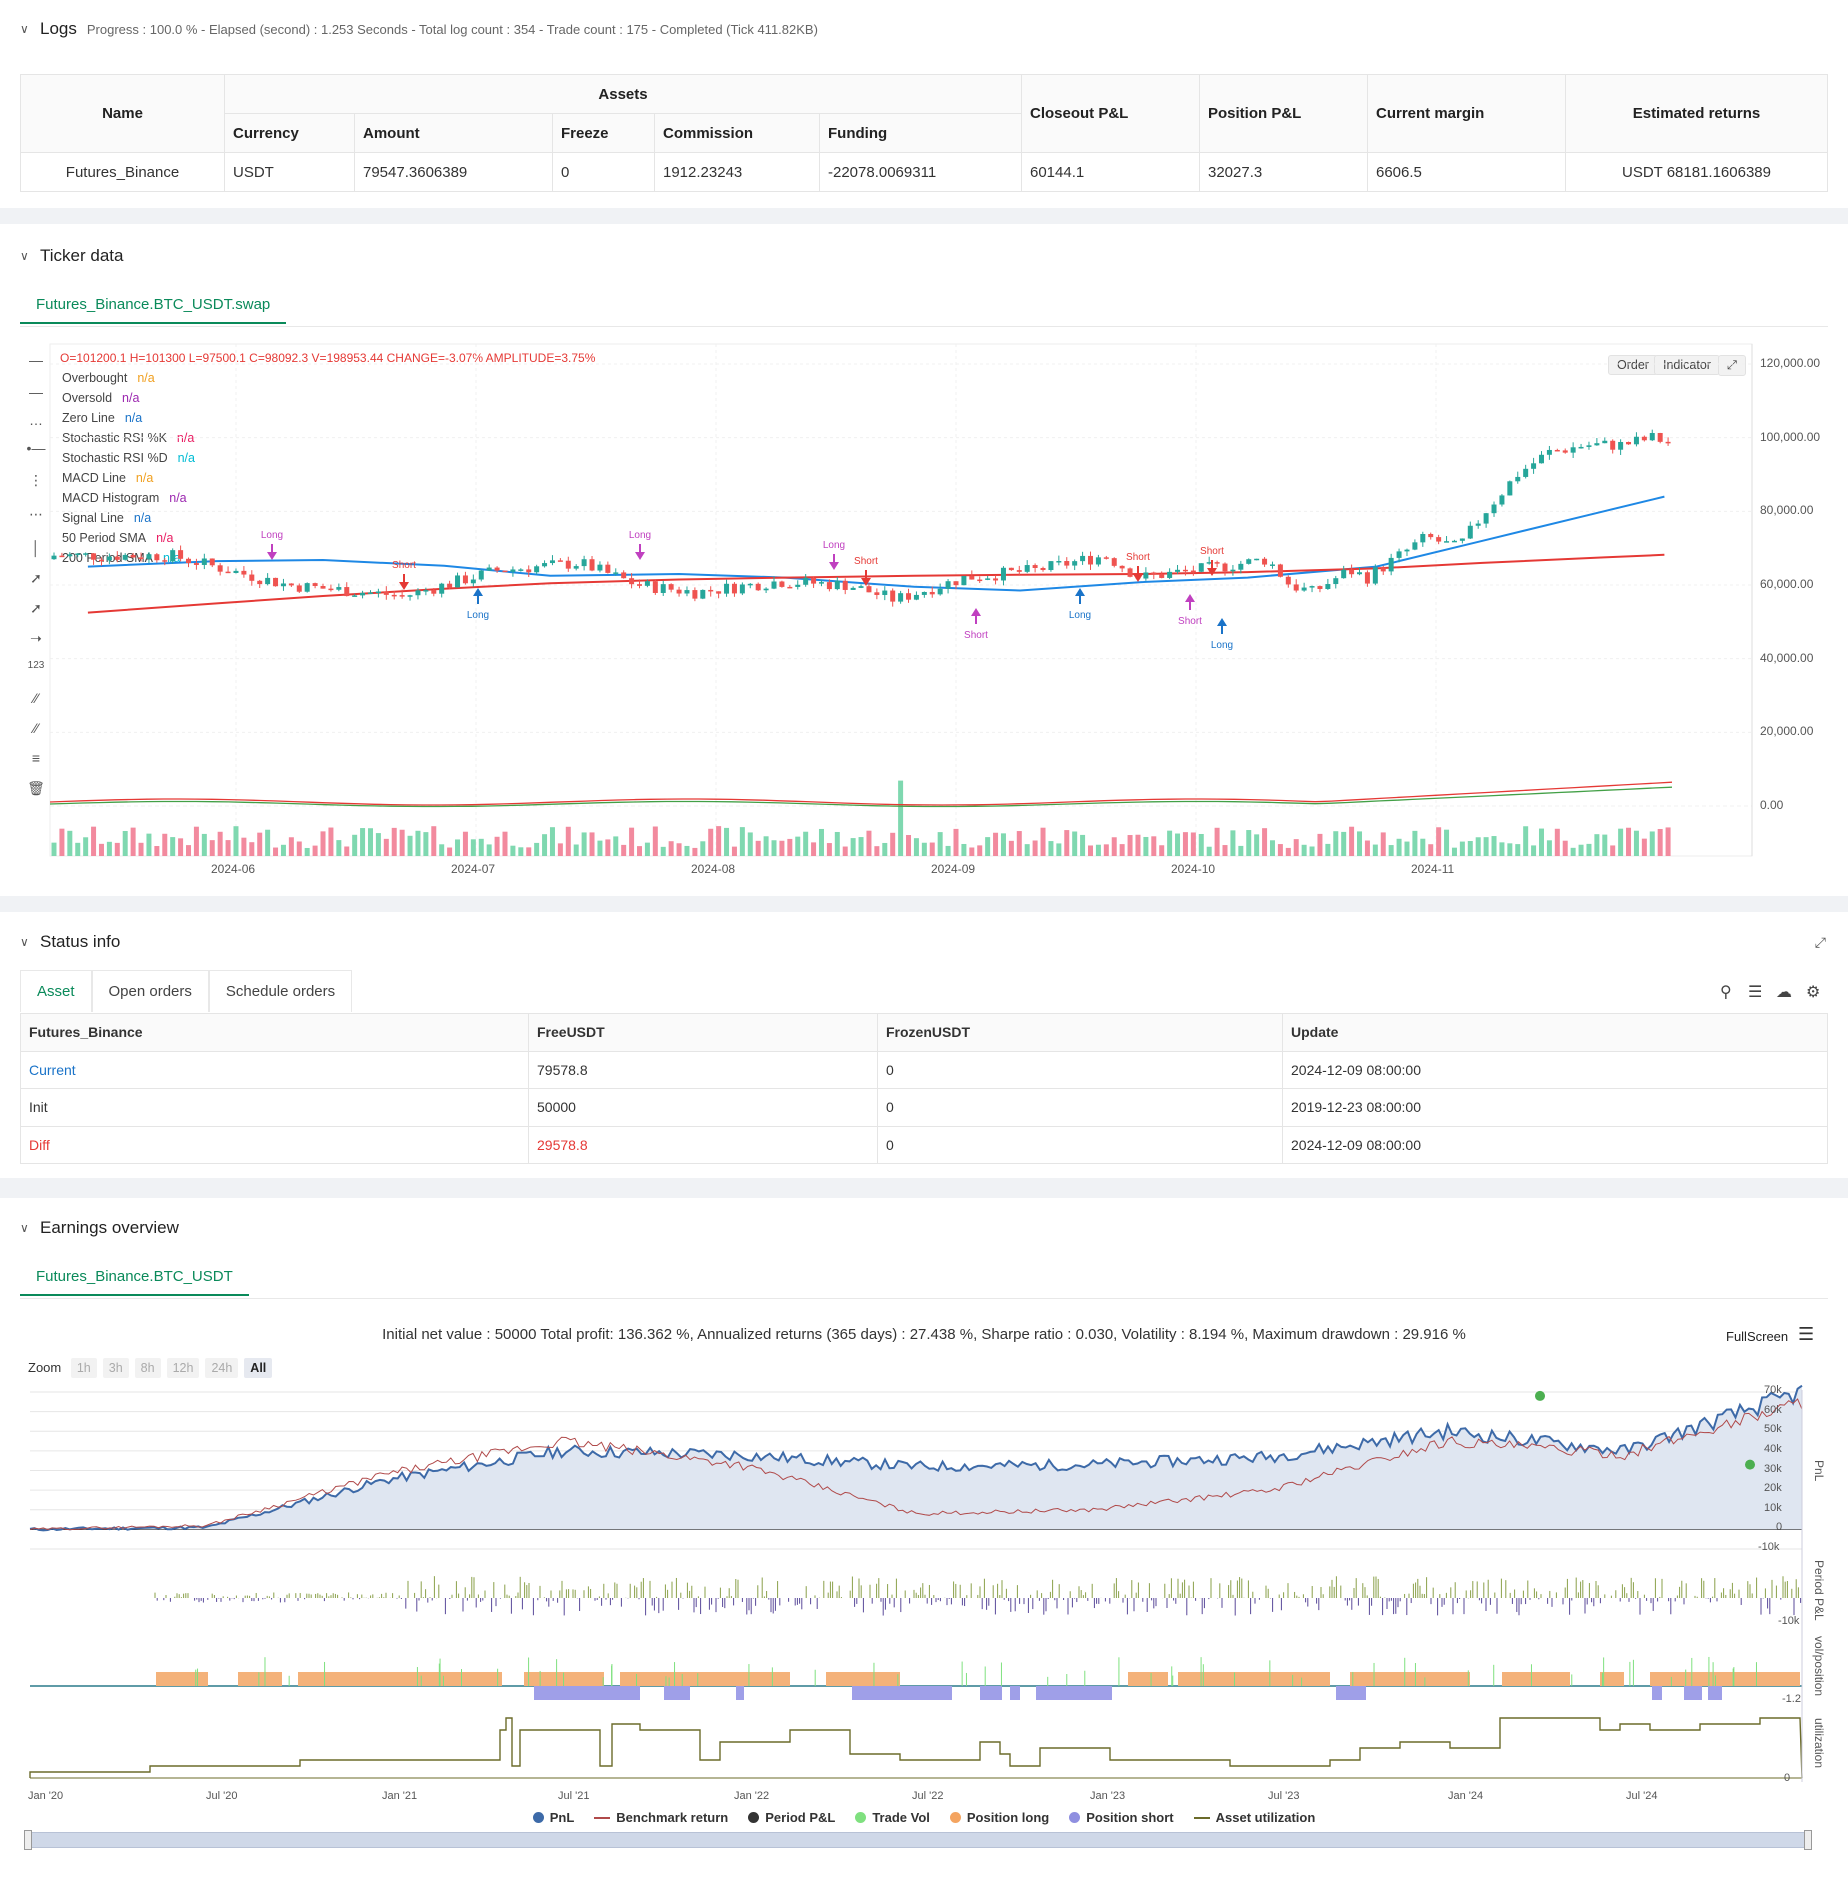 Image resolution: width=1848 pixels, height=1880 pixels. What do you see at coordinates (1819, 1666) in the screenshot?
I see `side-label: vol/position` at bounding box center [1819, 1666].